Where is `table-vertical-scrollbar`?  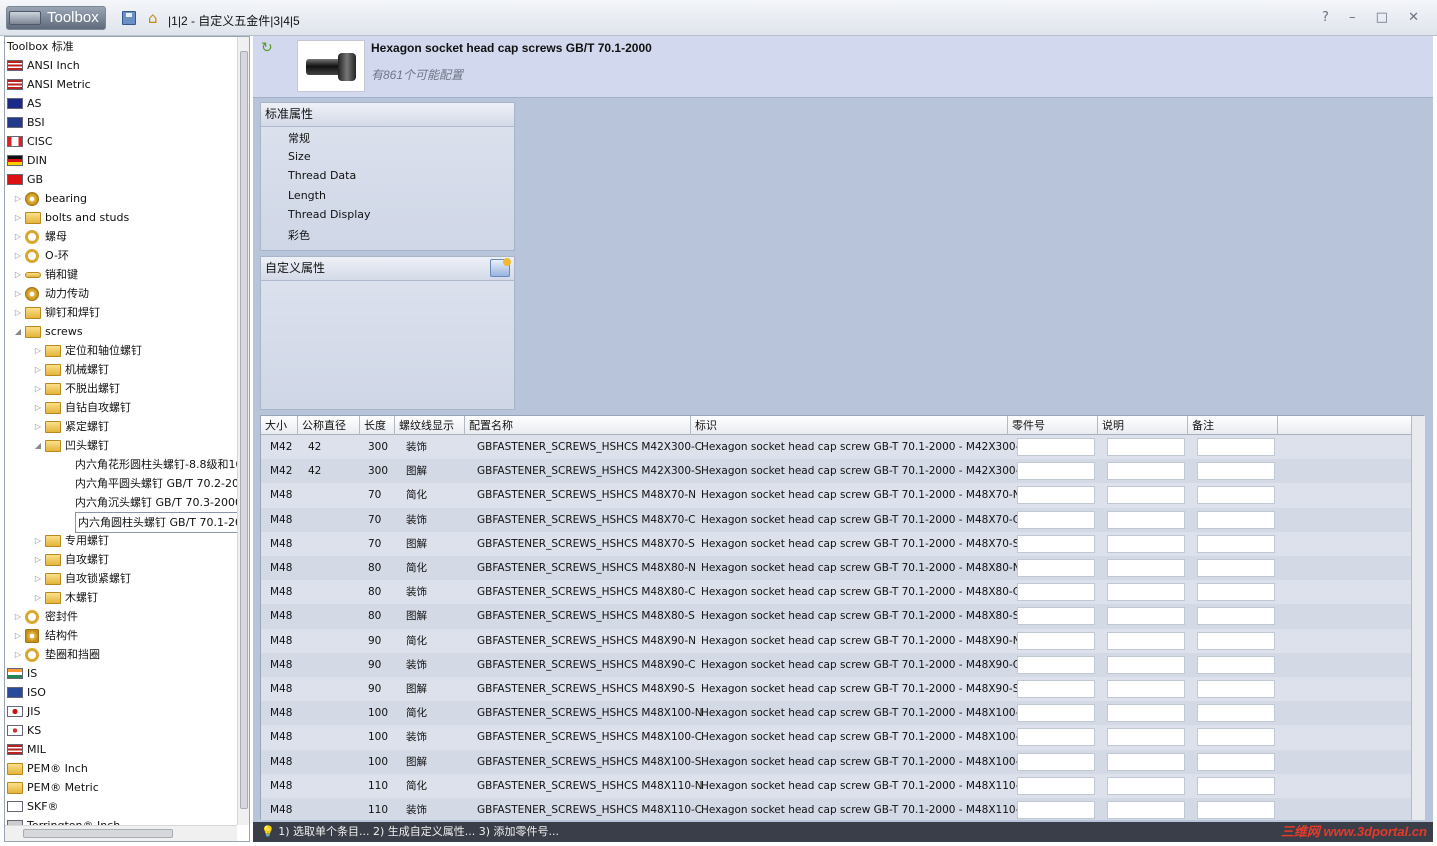
table-vertical-scrollbar is located at coordinates (1418, 618).